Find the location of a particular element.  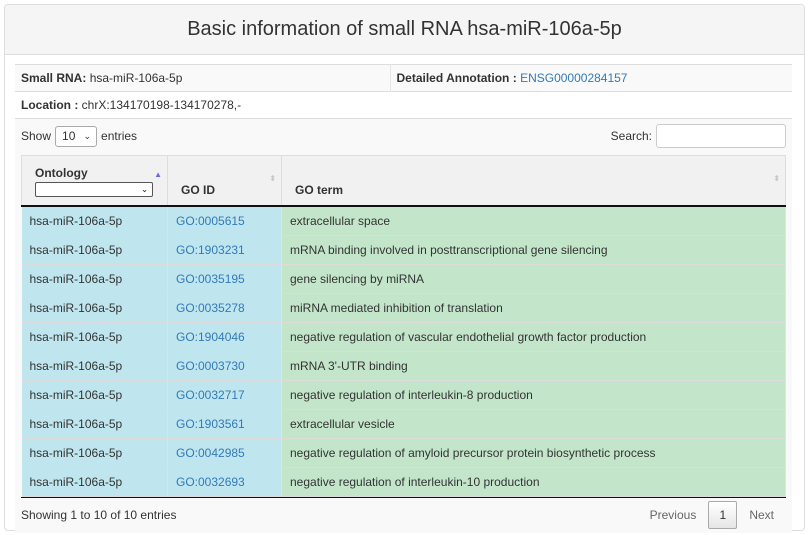

annotation-link: ENSG00000284157 is located at coordinates (573, 78).